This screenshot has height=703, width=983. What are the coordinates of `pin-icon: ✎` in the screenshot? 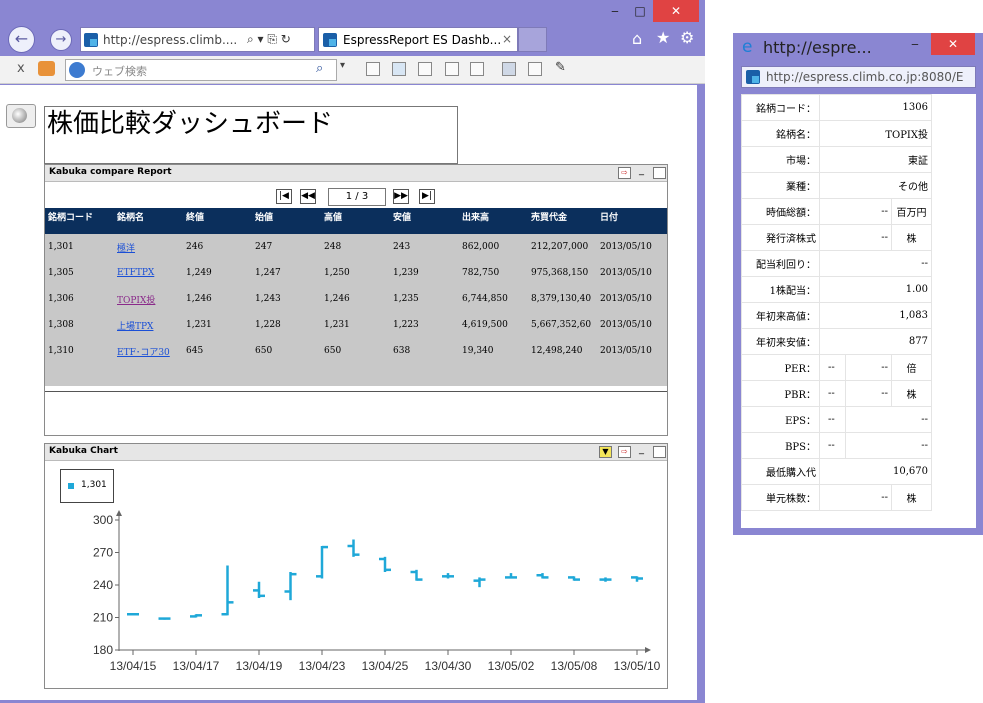 It's located at (560, 67).